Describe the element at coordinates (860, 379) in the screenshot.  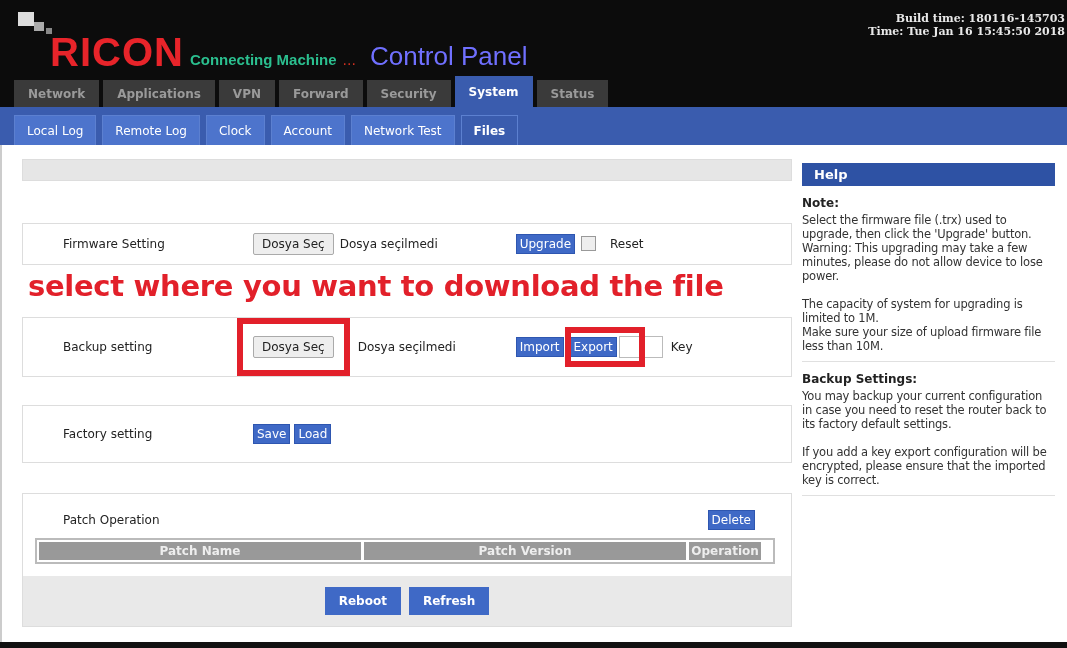
I see `help-heading: Backup Settings:` at that location.